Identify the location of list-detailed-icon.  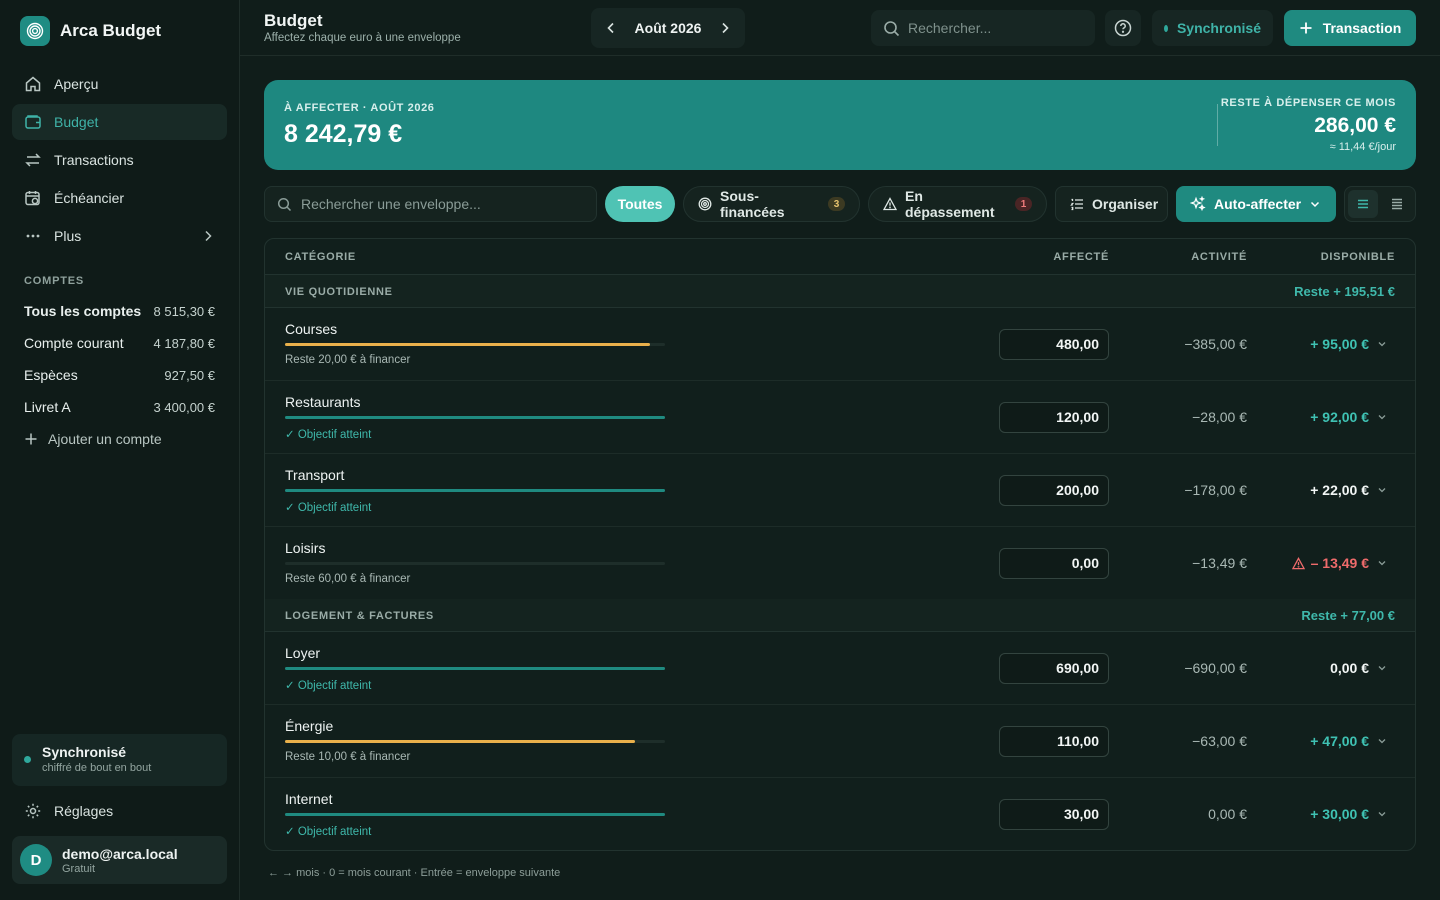
(1397, 204).